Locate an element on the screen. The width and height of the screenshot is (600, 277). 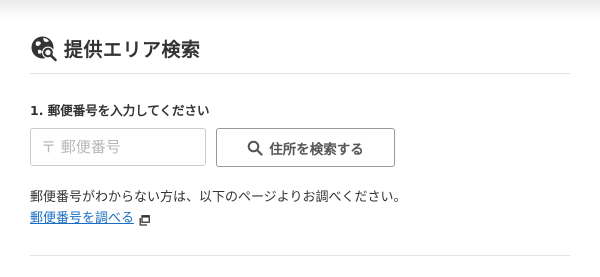
external-window-icon is located at coordinates (144, 218).